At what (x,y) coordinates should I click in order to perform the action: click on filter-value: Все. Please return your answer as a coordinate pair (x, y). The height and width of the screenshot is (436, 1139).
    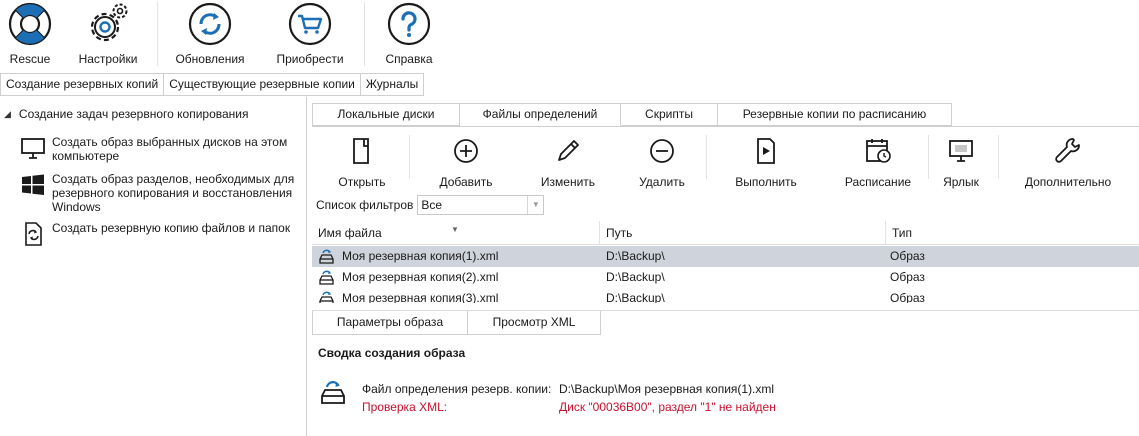
    Looking at the image, I should click on (432, 205).